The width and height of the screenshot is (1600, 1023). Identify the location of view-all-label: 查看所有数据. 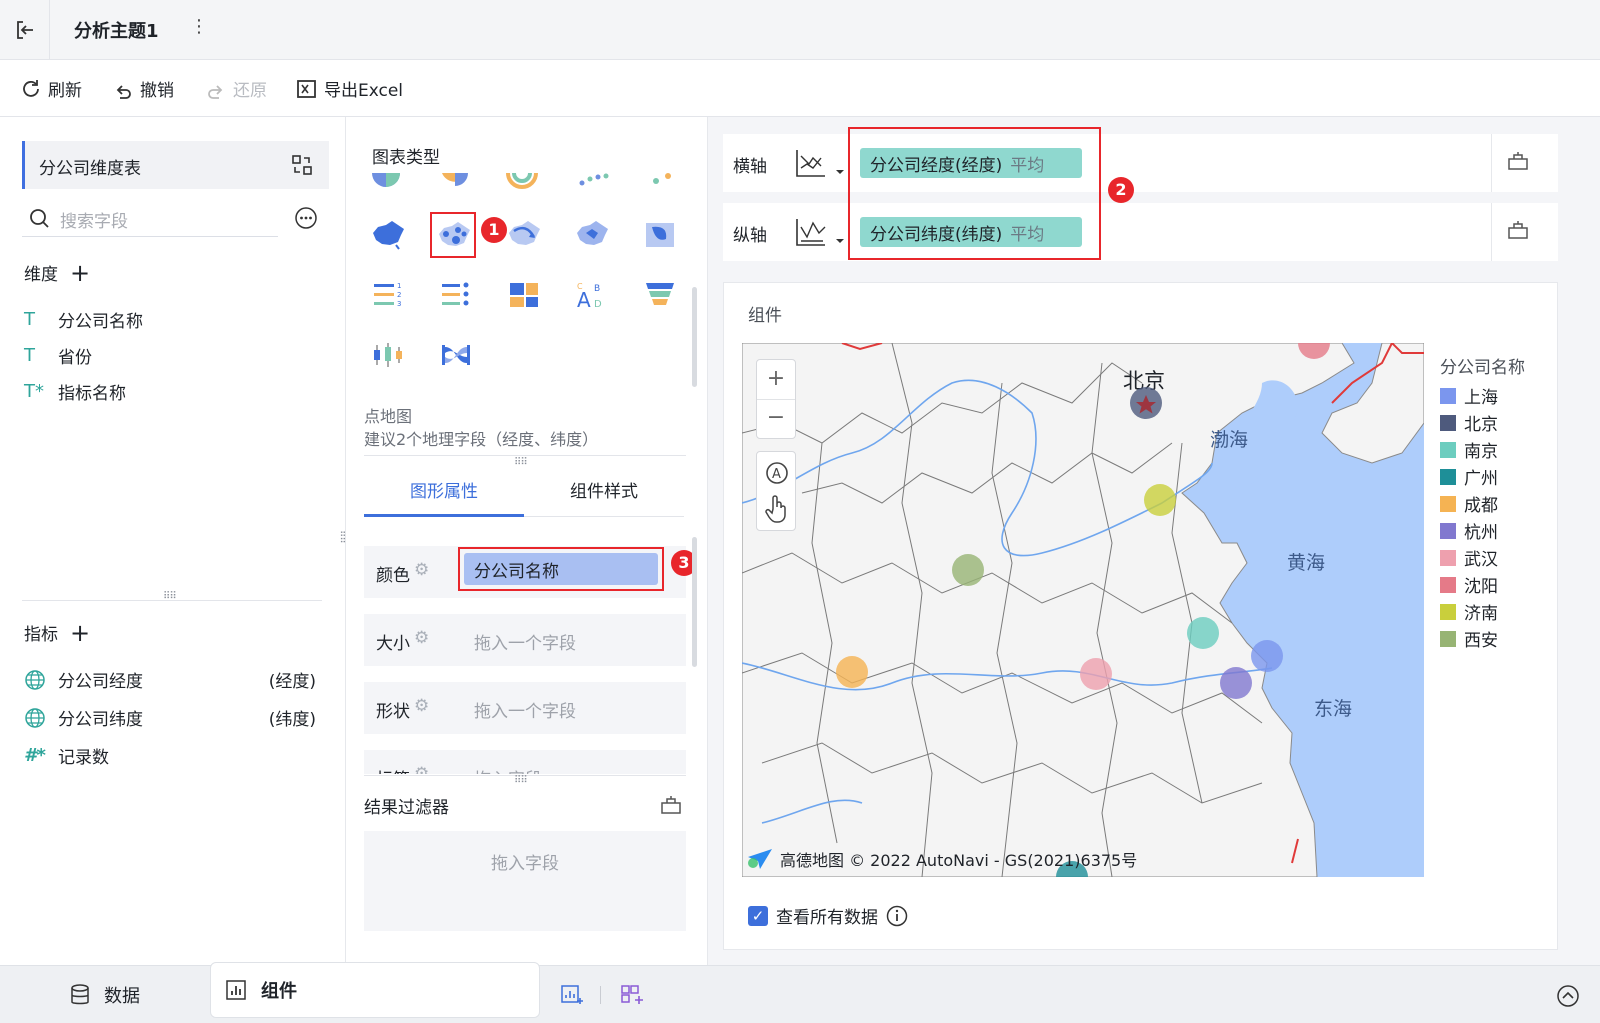
(827, 918).